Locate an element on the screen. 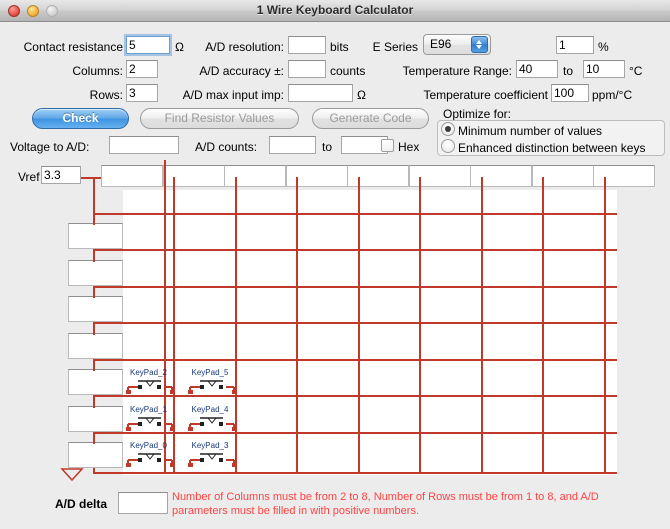 This screenshot has height=529, width=670. e-series-label: E Series is located at coordinates (395, 47).